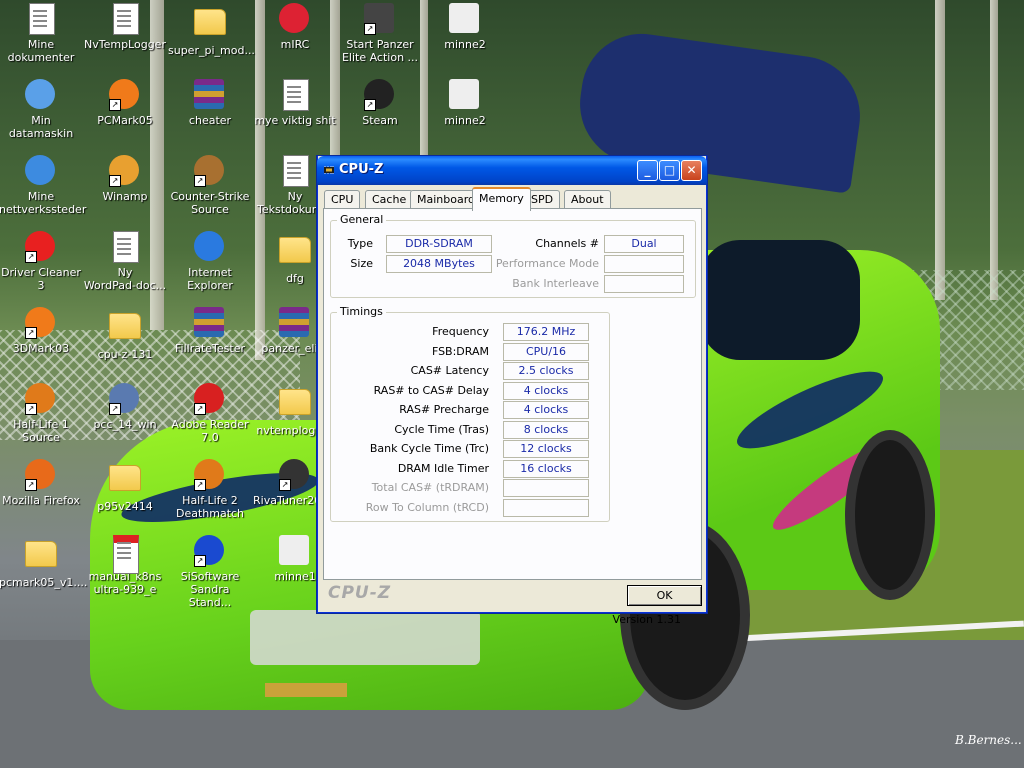  Describe the element at coordinates (644, 244) in the screenshot. I see `channels-value: Dual` at that location.